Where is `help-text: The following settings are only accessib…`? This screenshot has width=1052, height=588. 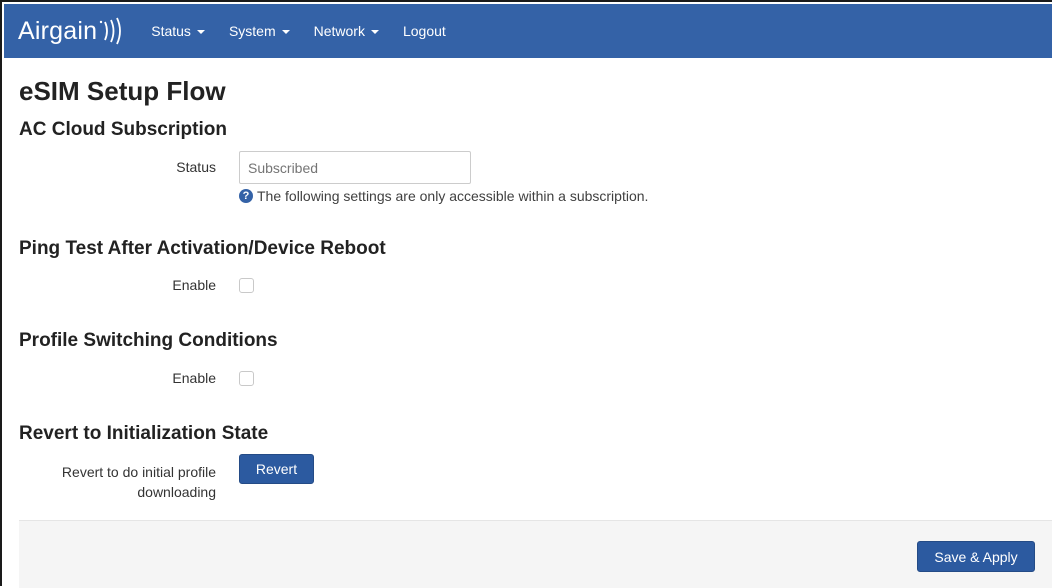 help-text: The following settings are only accessib… is located at coordinates (453, 196).